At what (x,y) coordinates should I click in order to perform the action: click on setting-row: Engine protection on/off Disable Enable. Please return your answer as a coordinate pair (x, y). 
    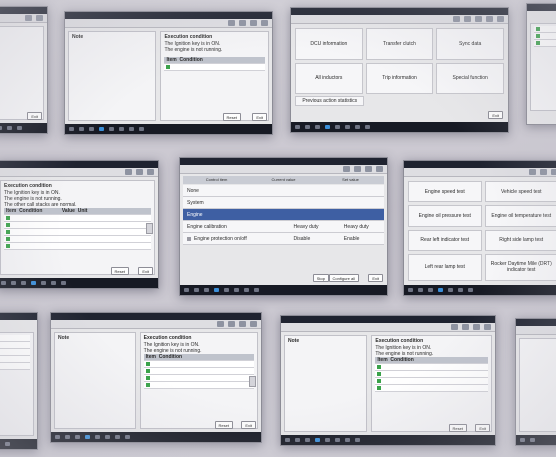
    Looking at the image, I should click on (283, 239).